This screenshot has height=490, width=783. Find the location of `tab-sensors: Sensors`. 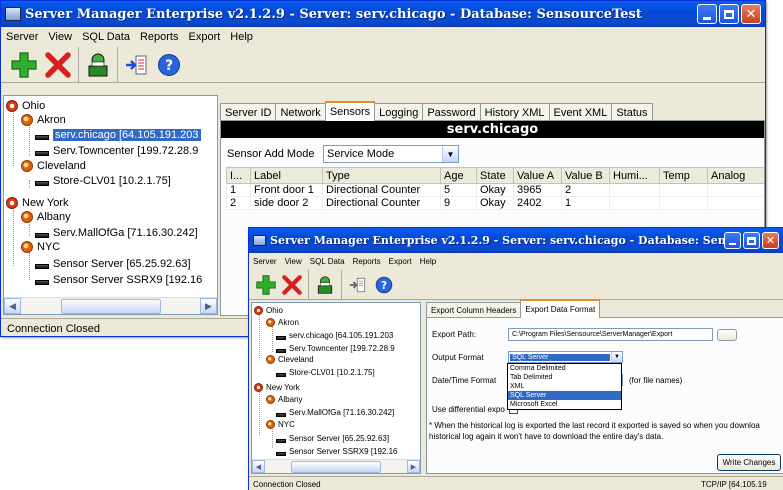

tab-sensors: Sensors is located at coordinates (350, 111).